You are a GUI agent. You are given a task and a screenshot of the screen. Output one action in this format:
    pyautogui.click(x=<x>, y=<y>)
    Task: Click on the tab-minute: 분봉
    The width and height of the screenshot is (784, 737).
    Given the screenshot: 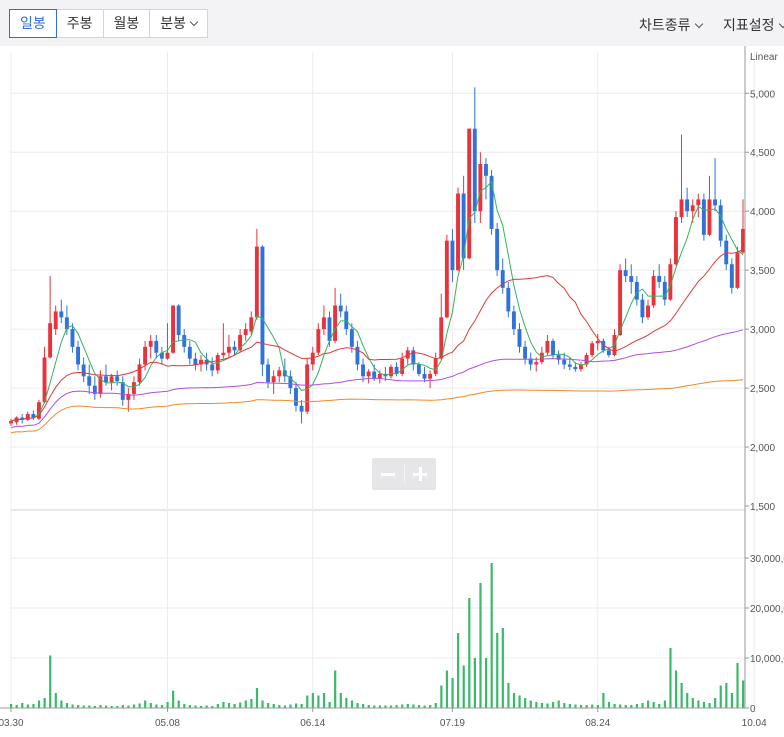 What is the action you would take?
    pyautogui.click(x=178, y=23)
    